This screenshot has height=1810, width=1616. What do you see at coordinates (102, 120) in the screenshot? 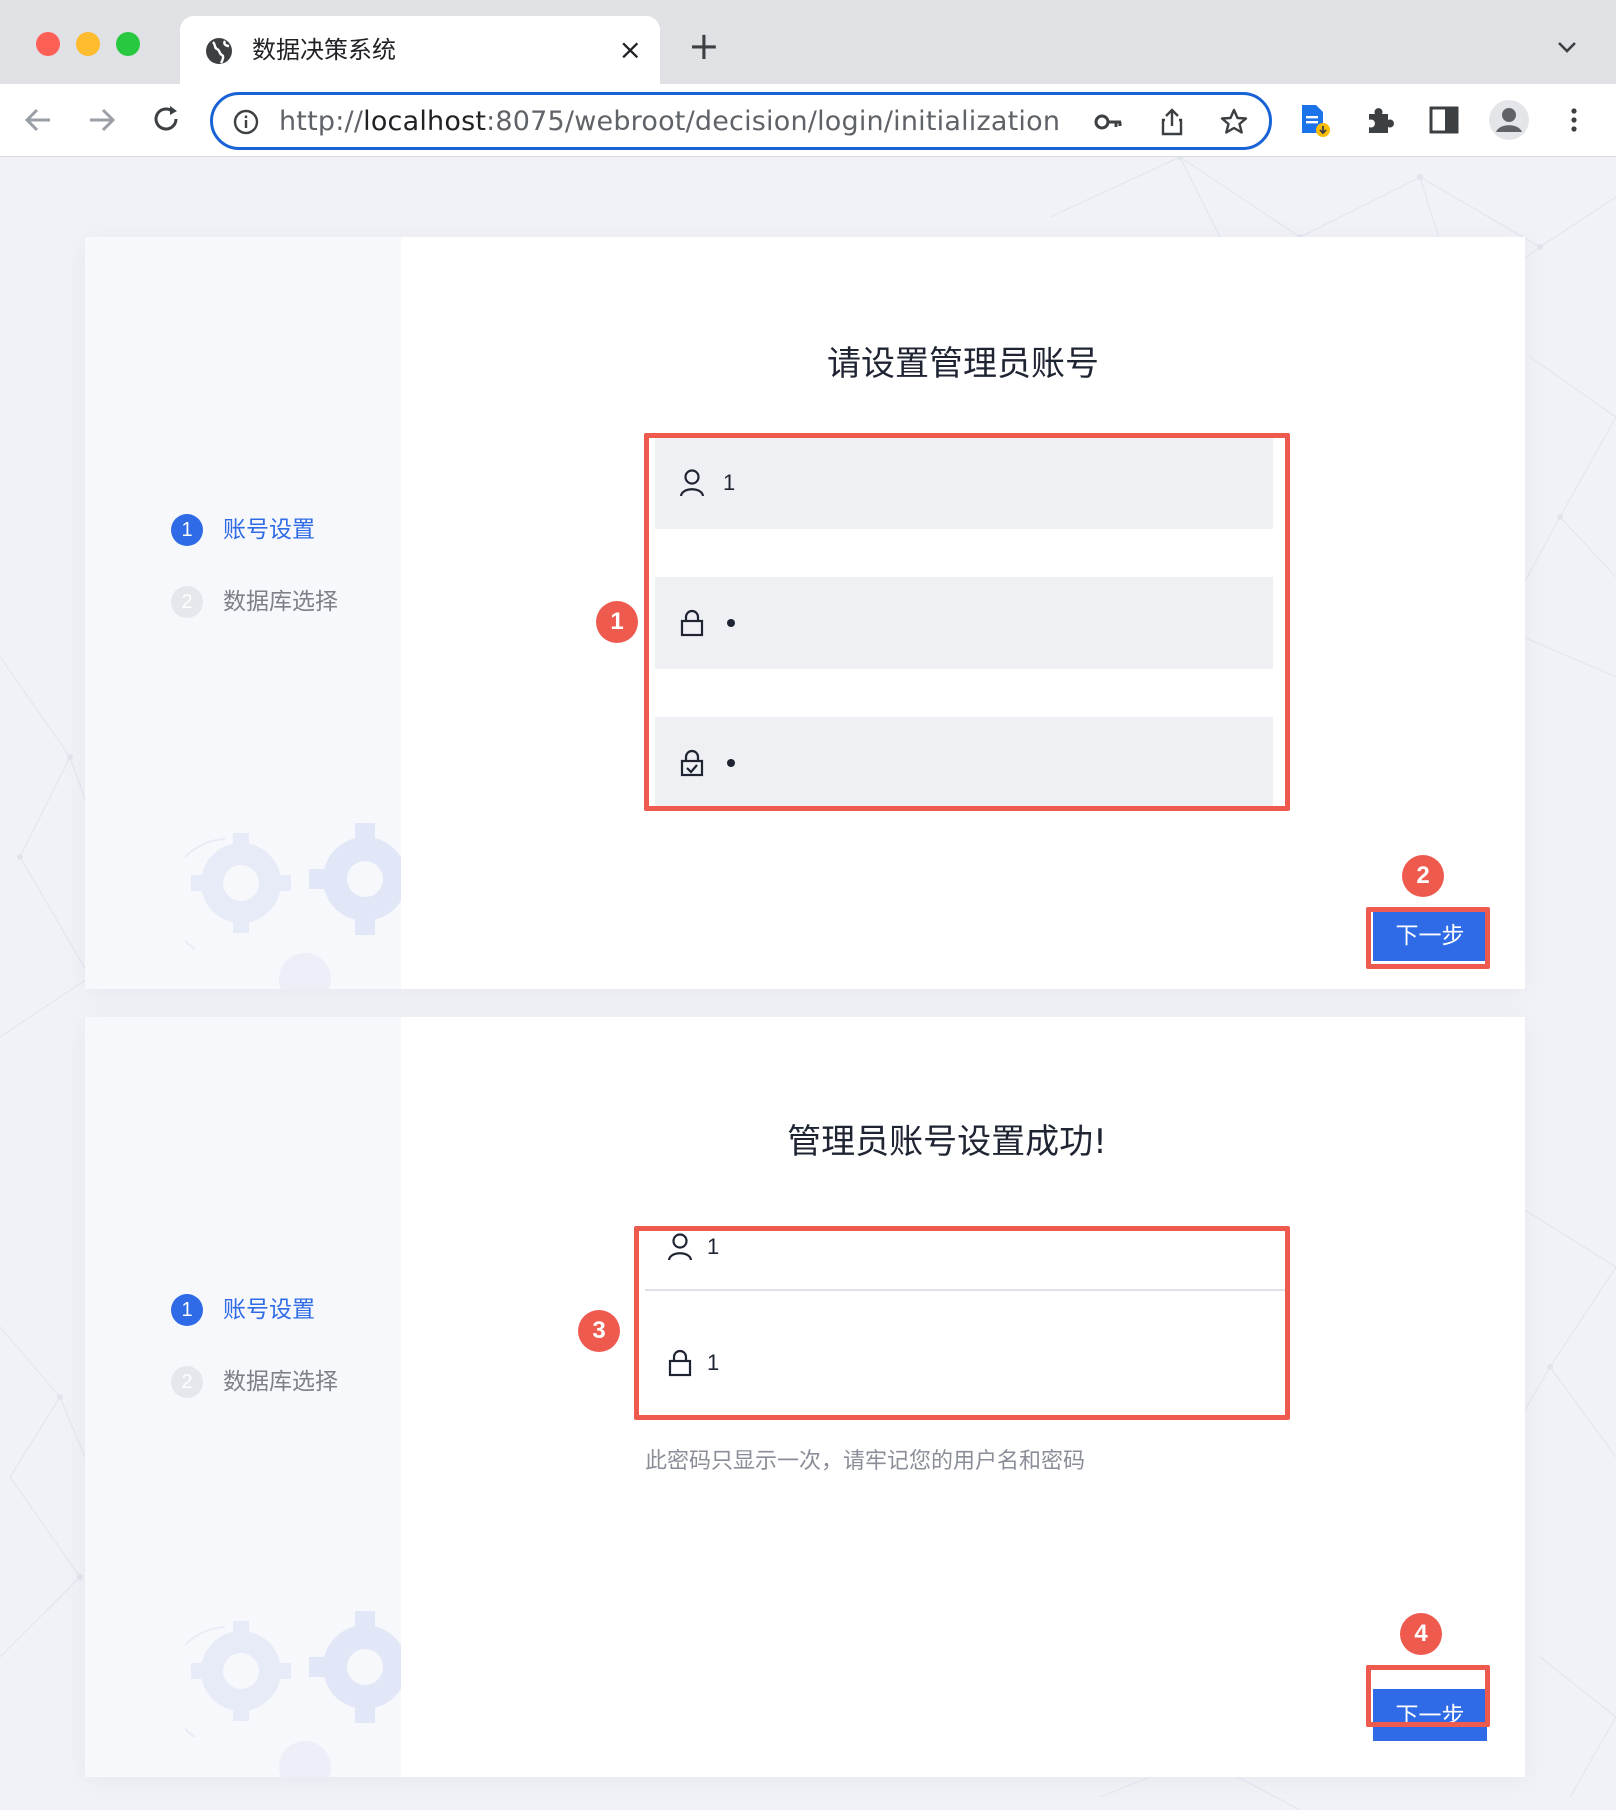
I see `forward-arrow-icon` at bounding box center [102, 120].